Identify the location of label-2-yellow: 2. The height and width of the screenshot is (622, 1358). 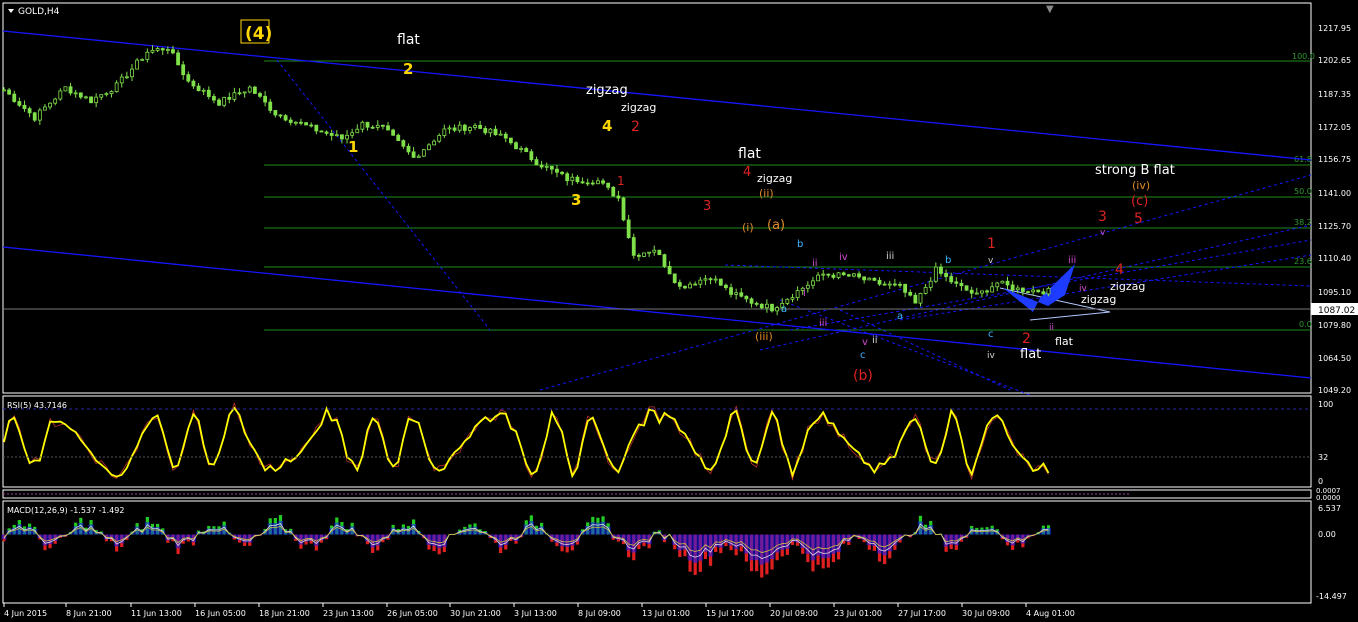
(408, 69).